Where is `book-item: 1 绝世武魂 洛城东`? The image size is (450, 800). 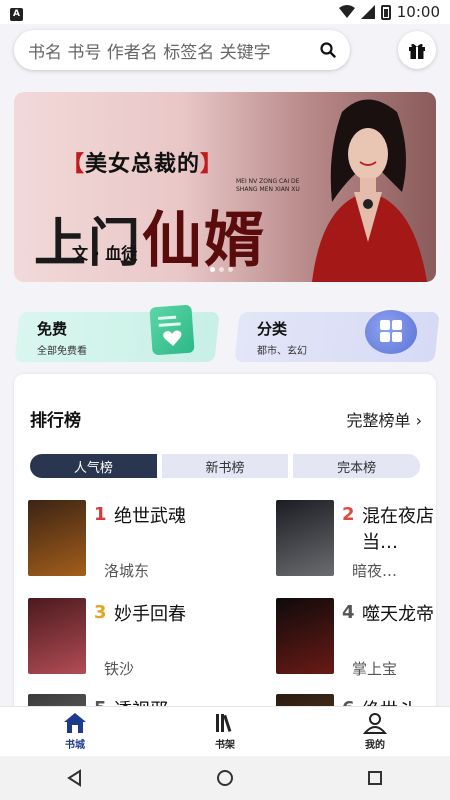
book-item: 1 绝世武魂 洛城东 is located at coordinates (125, 540).